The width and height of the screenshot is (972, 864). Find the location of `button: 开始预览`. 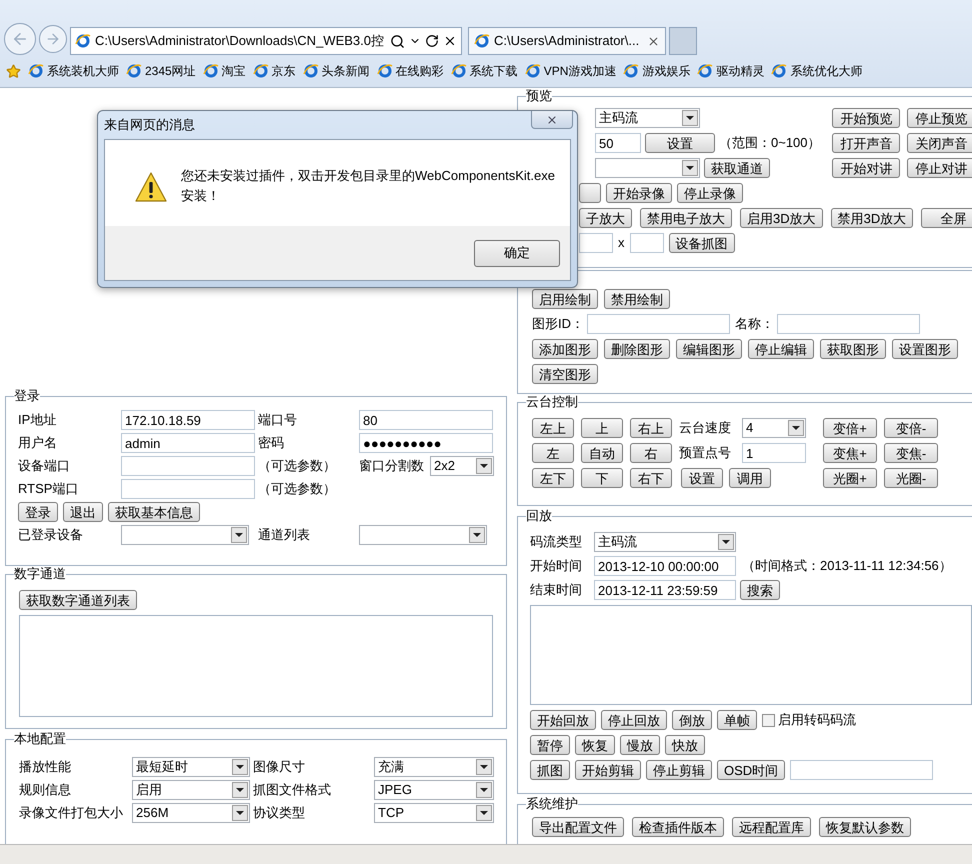

button: 开始预览 is located at coordinates (866, 118).